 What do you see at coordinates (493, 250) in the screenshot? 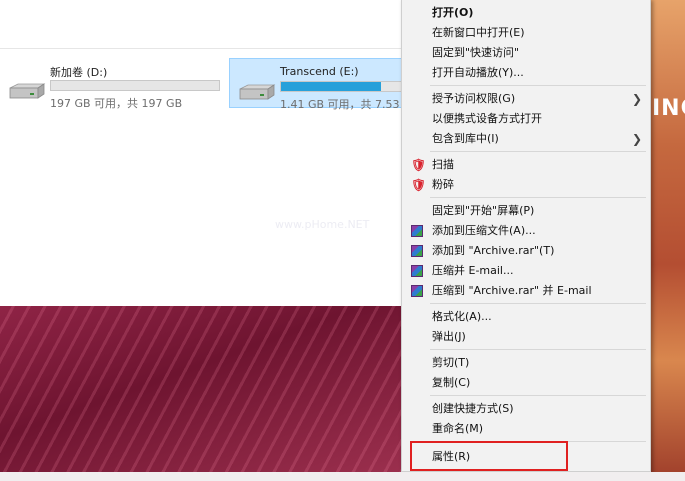
I see `menu-item-label: 添加到 "Archive.rar"(T)` at bounding box center [493, 250].